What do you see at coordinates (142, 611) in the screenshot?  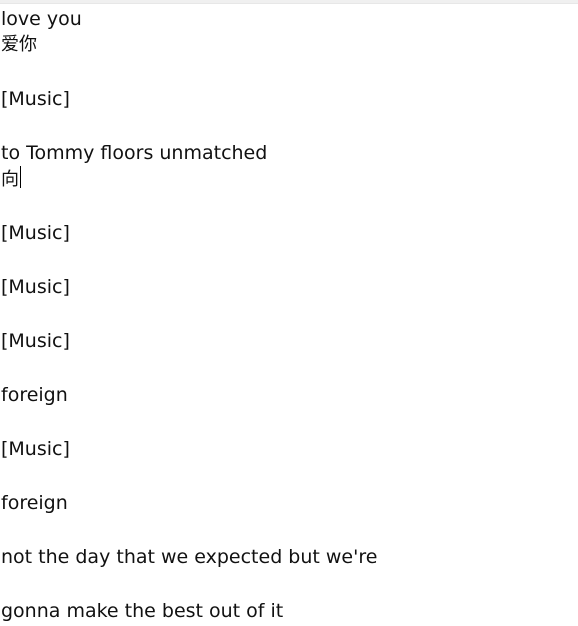 I see `text-line: gonna make the best out of it` at bounding box center [142, 611].